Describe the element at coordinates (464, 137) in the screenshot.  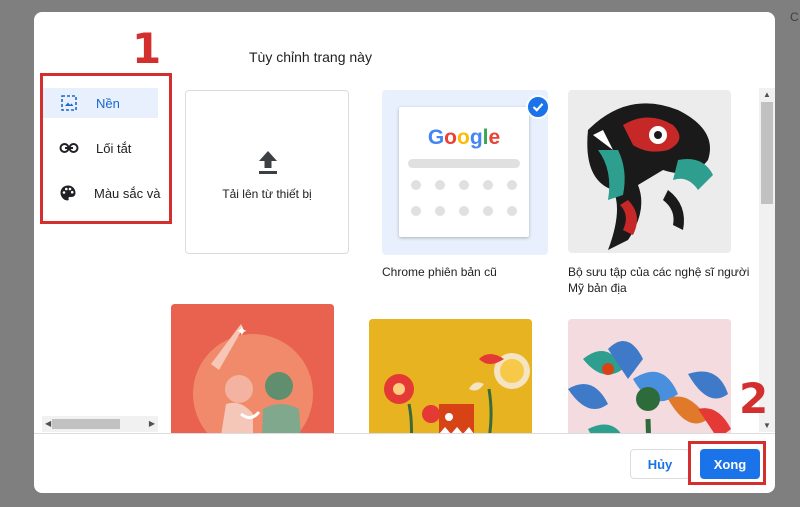
I see `google-logo: Google` at that location.